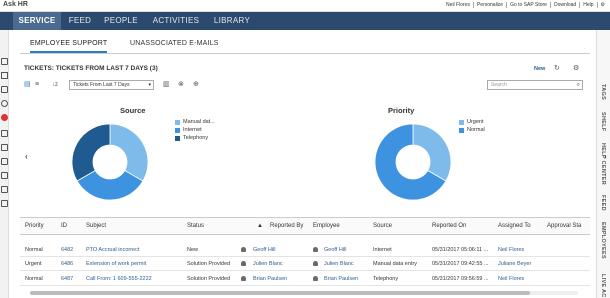  I want to click on tab-employee-support: EMPLOYEE SUPPORT, so click(69, 46).